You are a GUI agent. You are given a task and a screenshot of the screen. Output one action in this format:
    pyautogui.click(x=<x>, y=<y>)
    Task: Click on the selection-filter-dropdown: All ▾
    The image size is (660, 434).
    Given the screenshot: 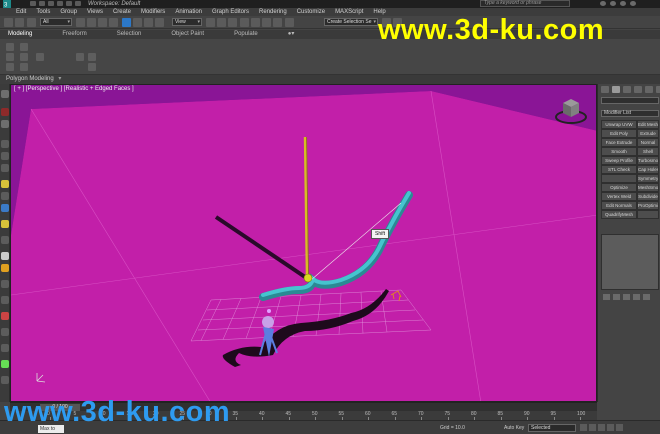 What is the action you would take?
    pyautogui.click(x=56, y=22)
    